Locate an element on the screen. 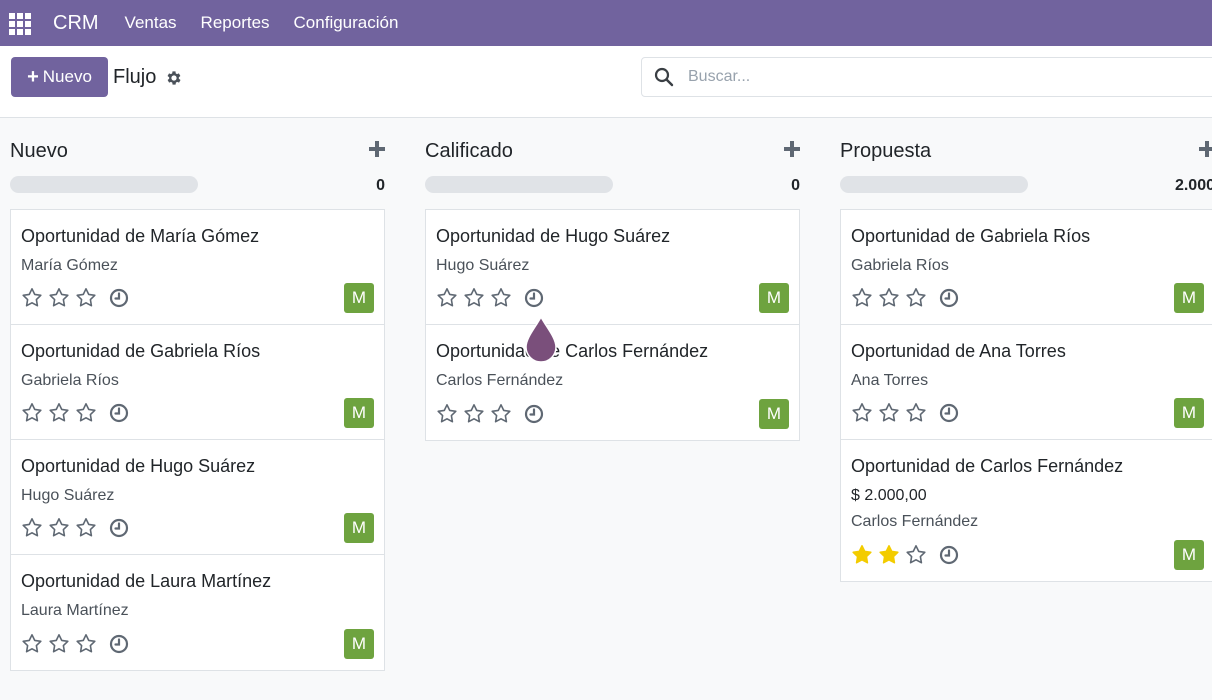 Image resolution: width=1212 pixels, height=700 pixels. new-button: + Nuevo is located at coordinates (59, 77).